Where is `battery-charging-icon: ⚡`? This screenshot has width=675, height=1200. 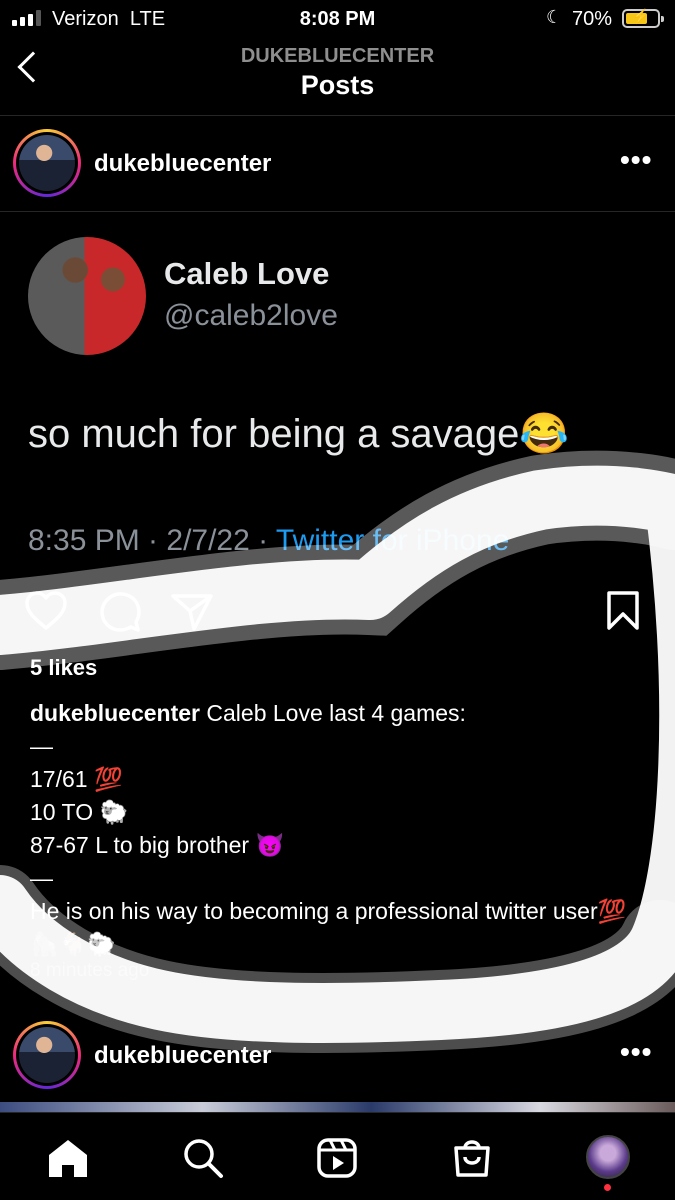 battery-charging-icon: ⚡ is located at coordinates (643, 18).